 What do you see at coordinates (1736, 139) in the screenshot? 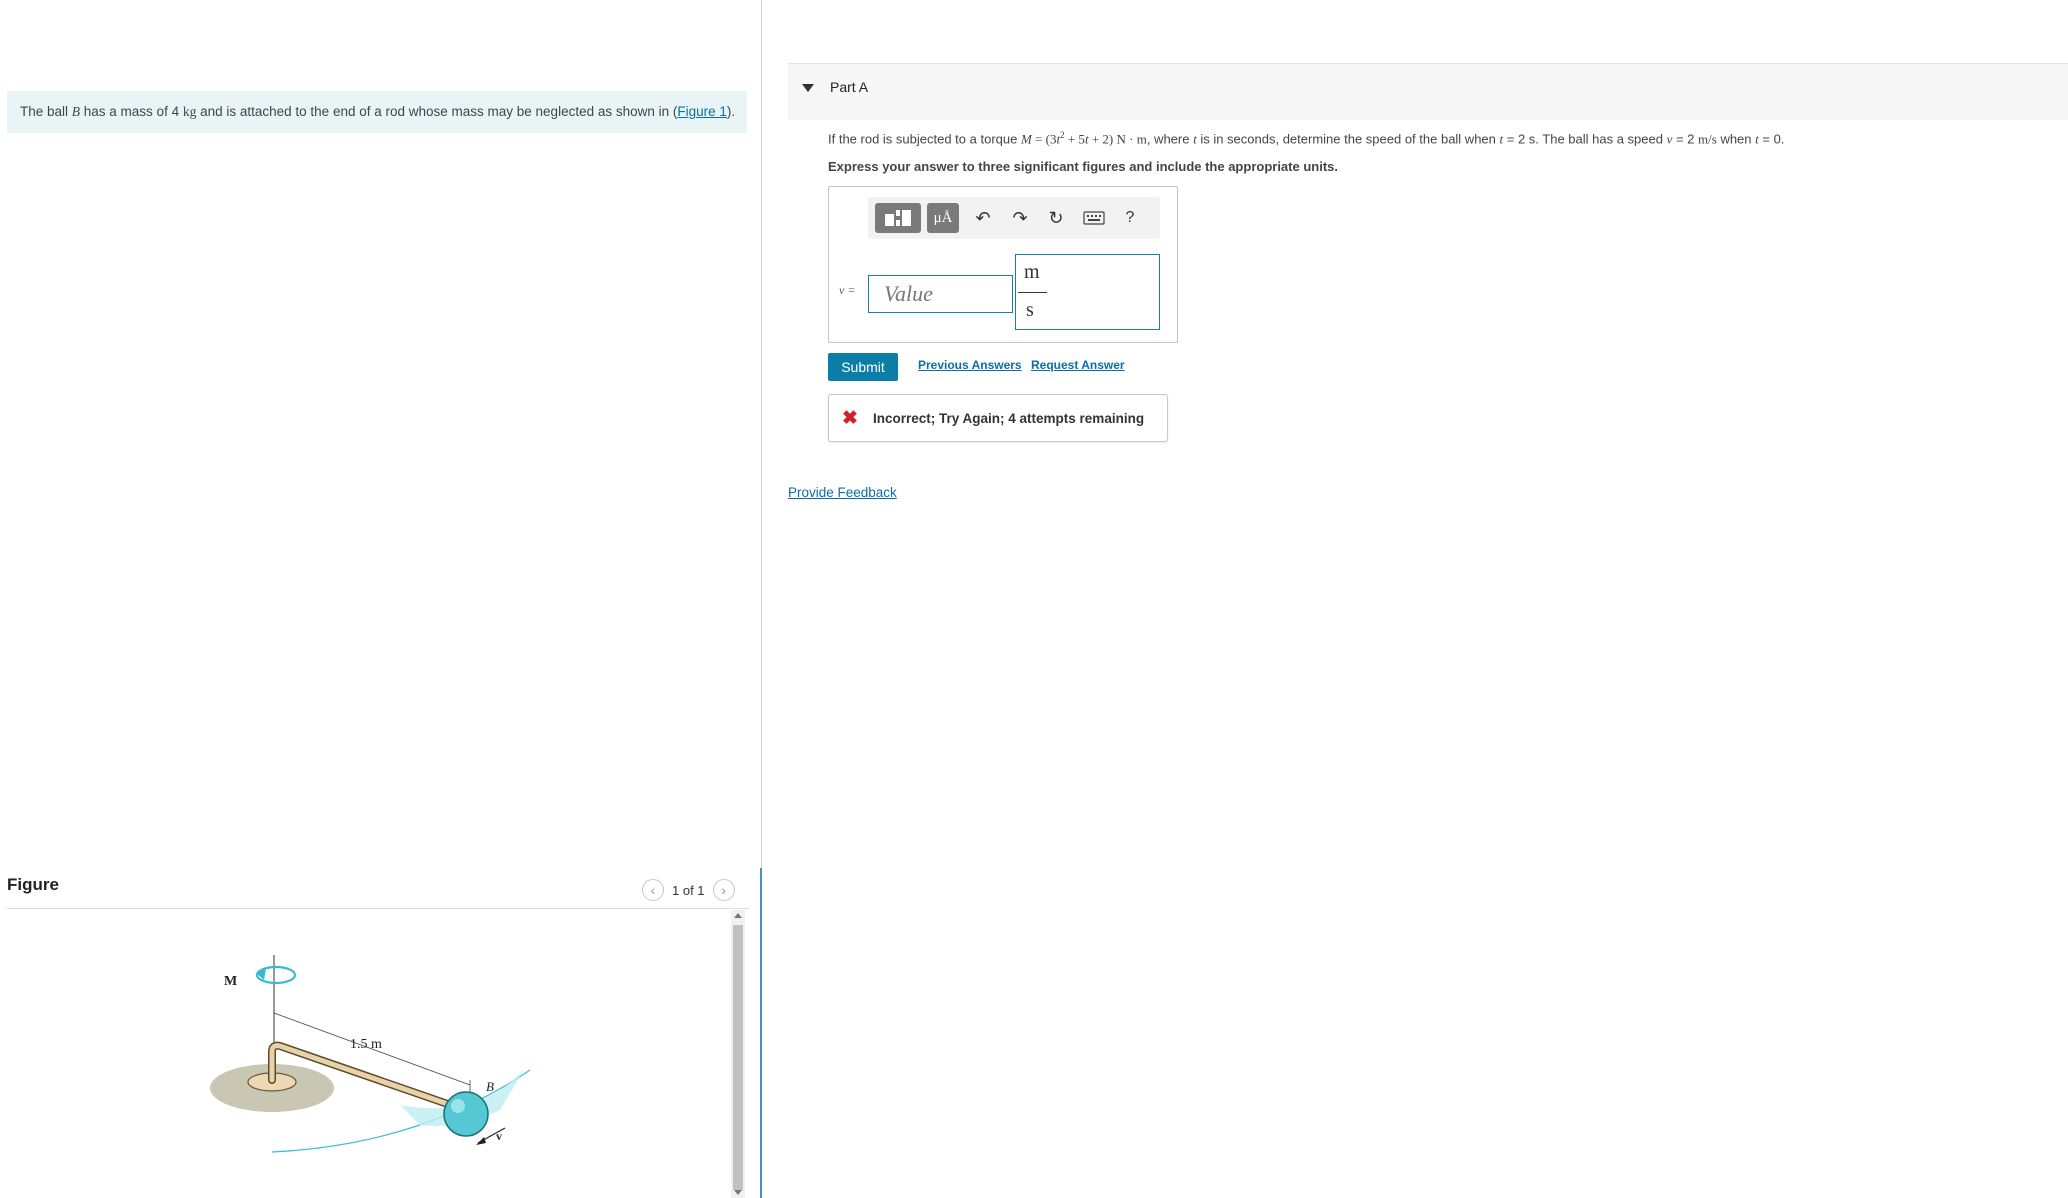
I see `q-text: when` at bounding box center [1736, 139].